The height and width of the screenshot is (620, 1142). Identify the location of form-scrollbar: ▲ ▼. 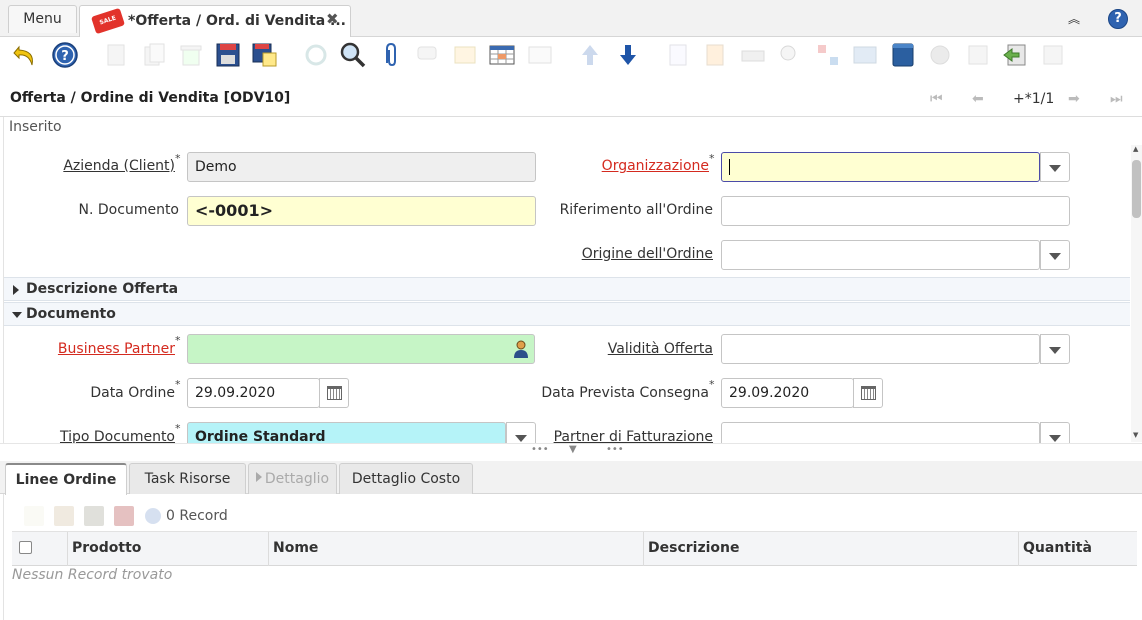
(1136, 293).